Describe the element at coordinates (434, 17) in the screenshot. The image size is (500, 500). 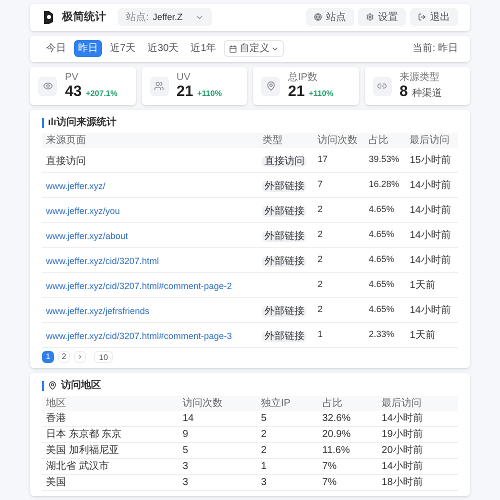
I see `logout-button: 退出` at that location.